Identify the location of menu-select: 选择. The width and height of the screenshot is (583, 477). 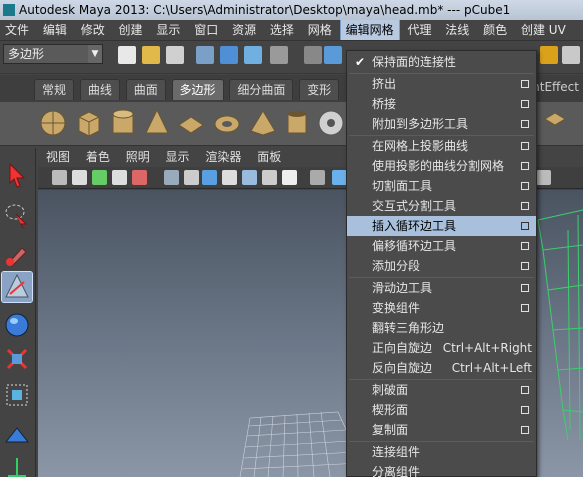
(282, 30).